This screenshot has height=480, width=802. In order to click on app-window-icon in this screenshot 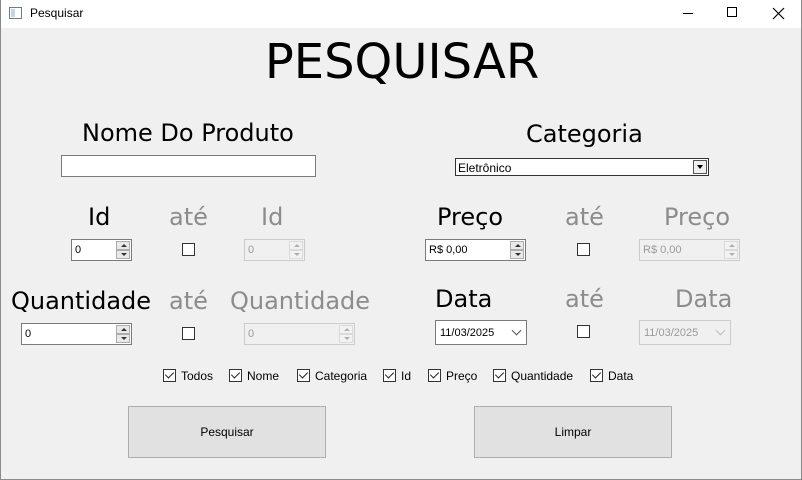, I will do `click(15, 13)`.